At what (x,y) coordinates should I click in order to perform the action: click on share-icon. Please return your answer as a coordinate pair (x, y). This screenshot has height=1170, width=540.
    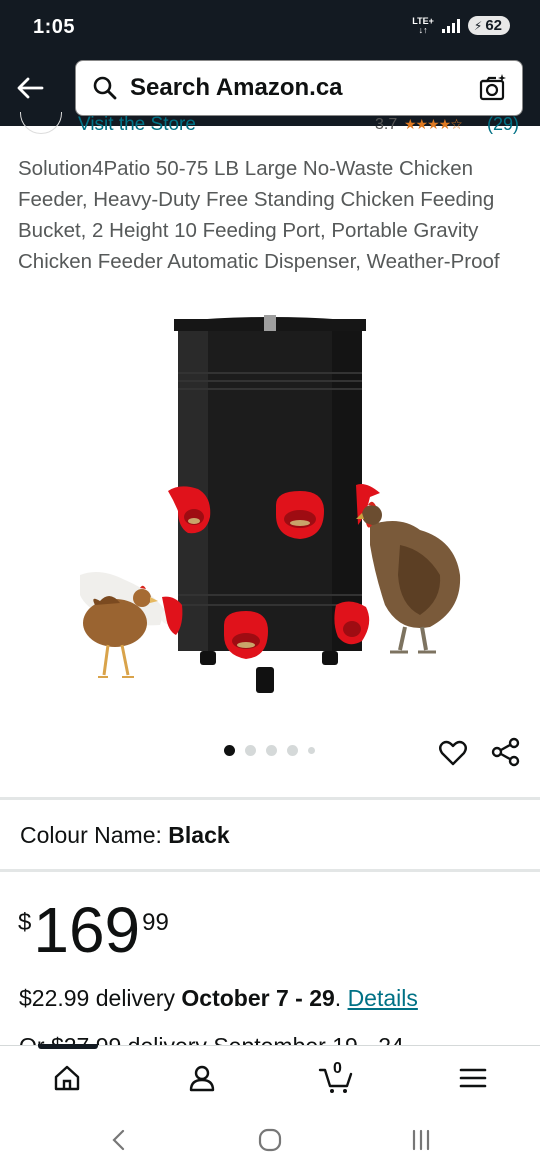
    Looking at the image, I should click on (506, 752).